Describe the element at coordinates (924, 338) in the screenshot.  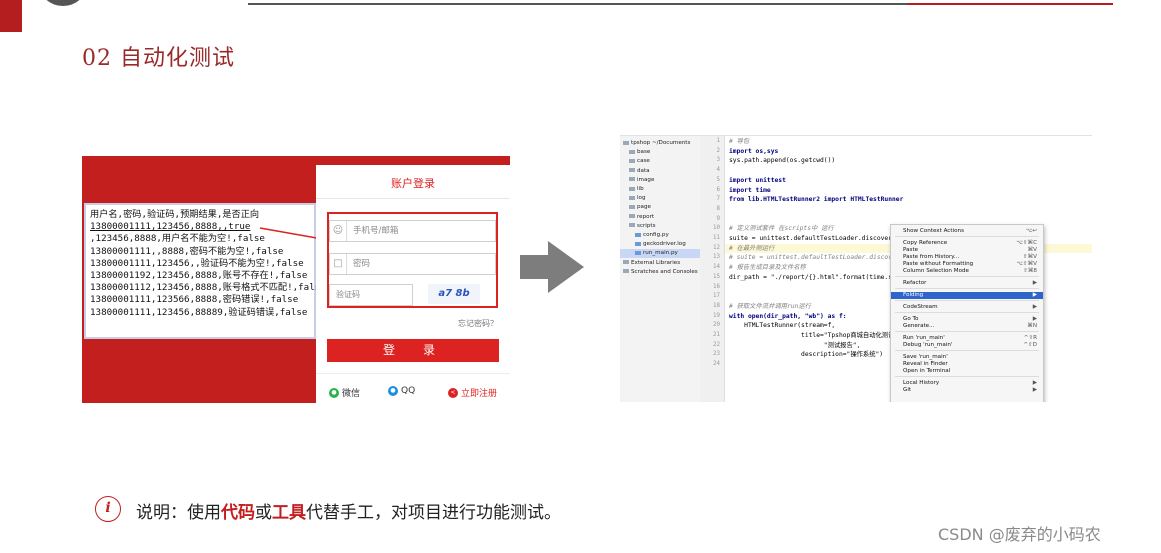
I see `menu-item-label: Run 'run_main'` at that location.